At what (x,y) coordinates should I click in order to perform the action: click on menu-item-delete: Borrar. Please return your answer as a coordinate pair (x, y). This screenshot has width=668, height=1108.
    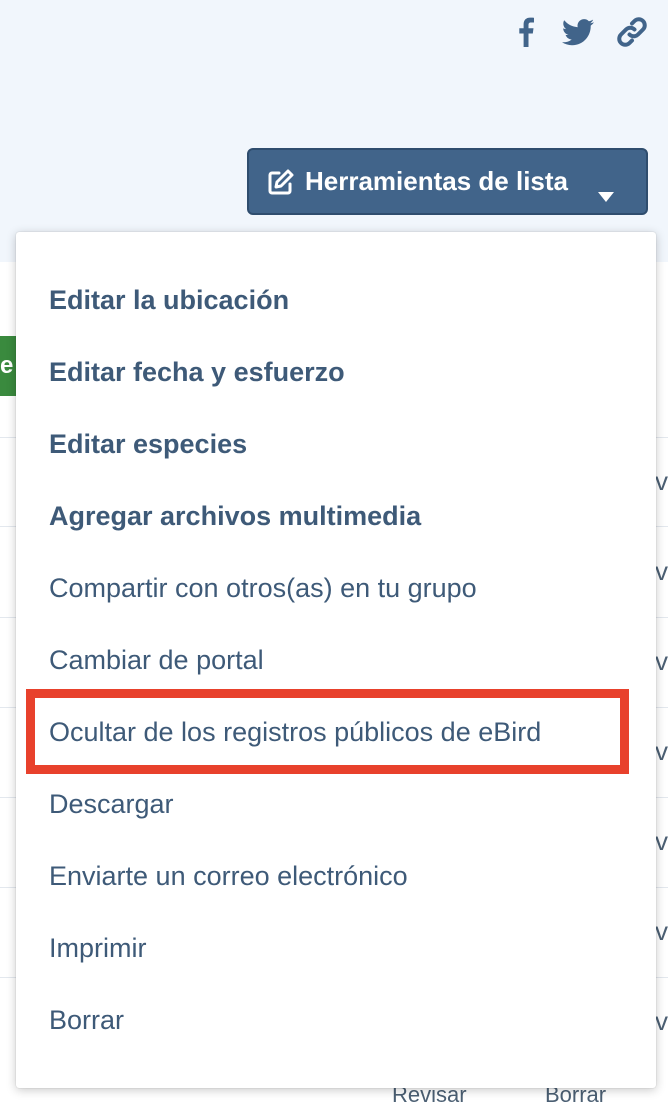
    Looking at the image, I should click on (86, 1020).